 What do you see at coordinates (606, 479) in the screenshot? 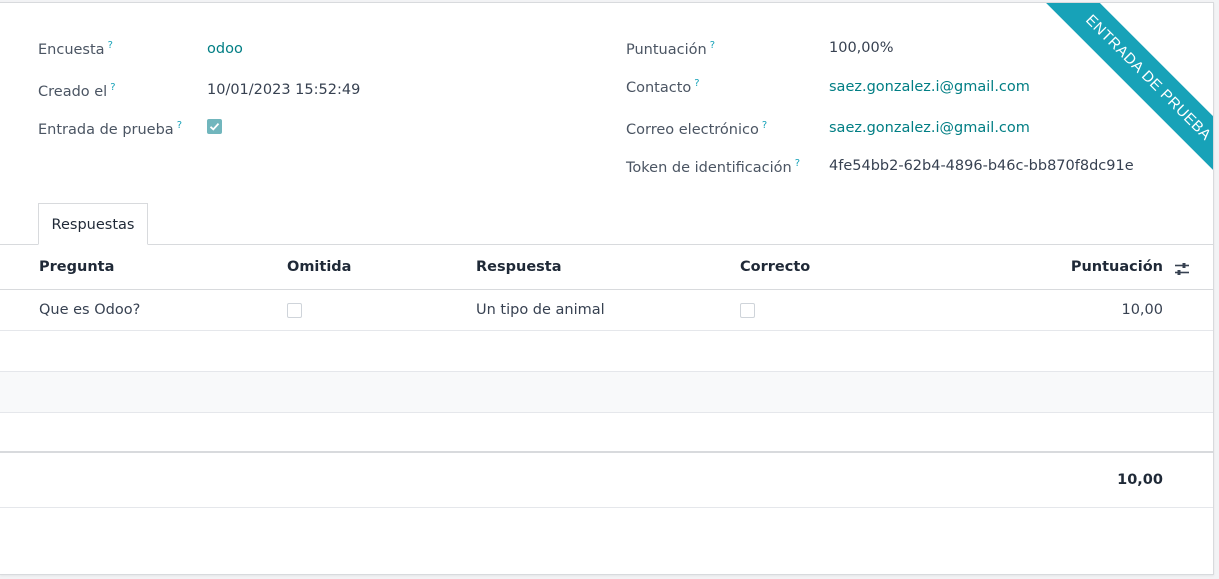
I see `table-footer: 10,00` at bounding box center [606, 479].